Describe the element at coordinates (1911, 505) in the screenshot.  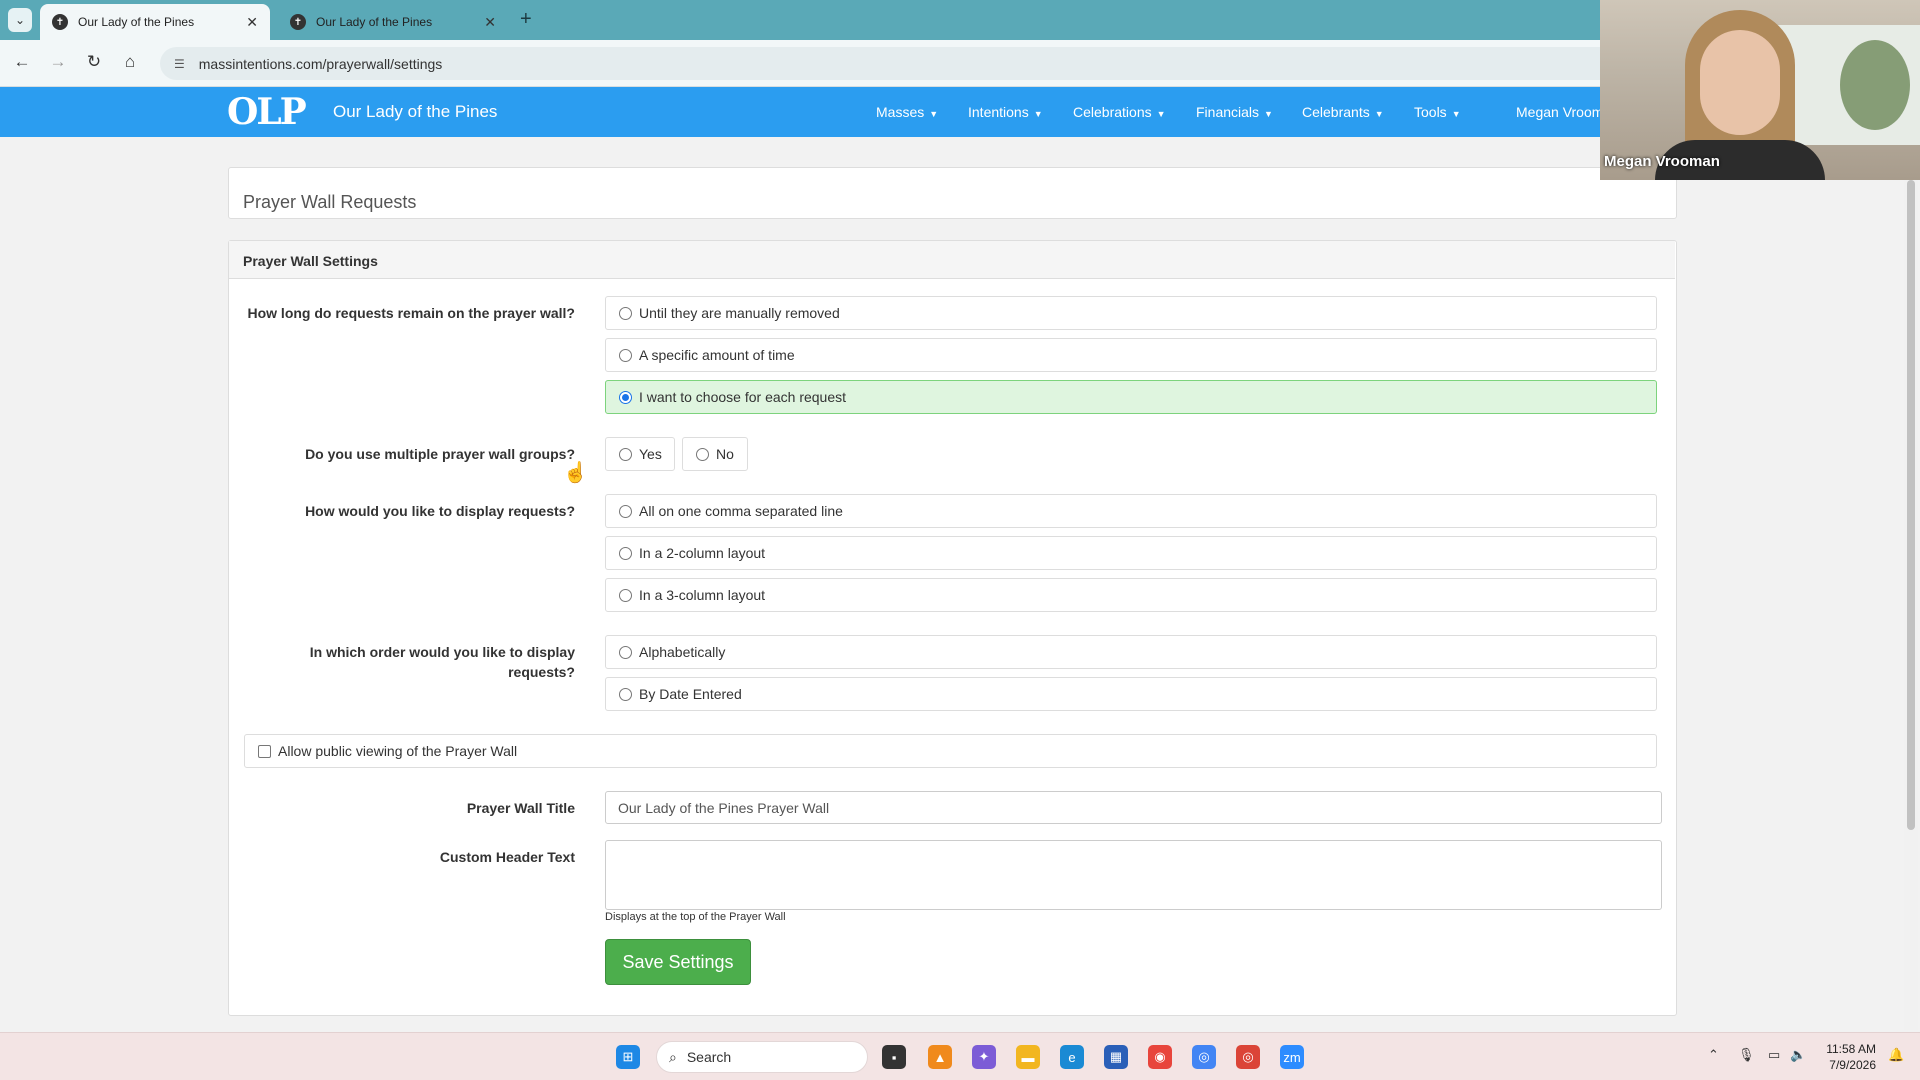
I see `scrollbar-thumb` at that location.